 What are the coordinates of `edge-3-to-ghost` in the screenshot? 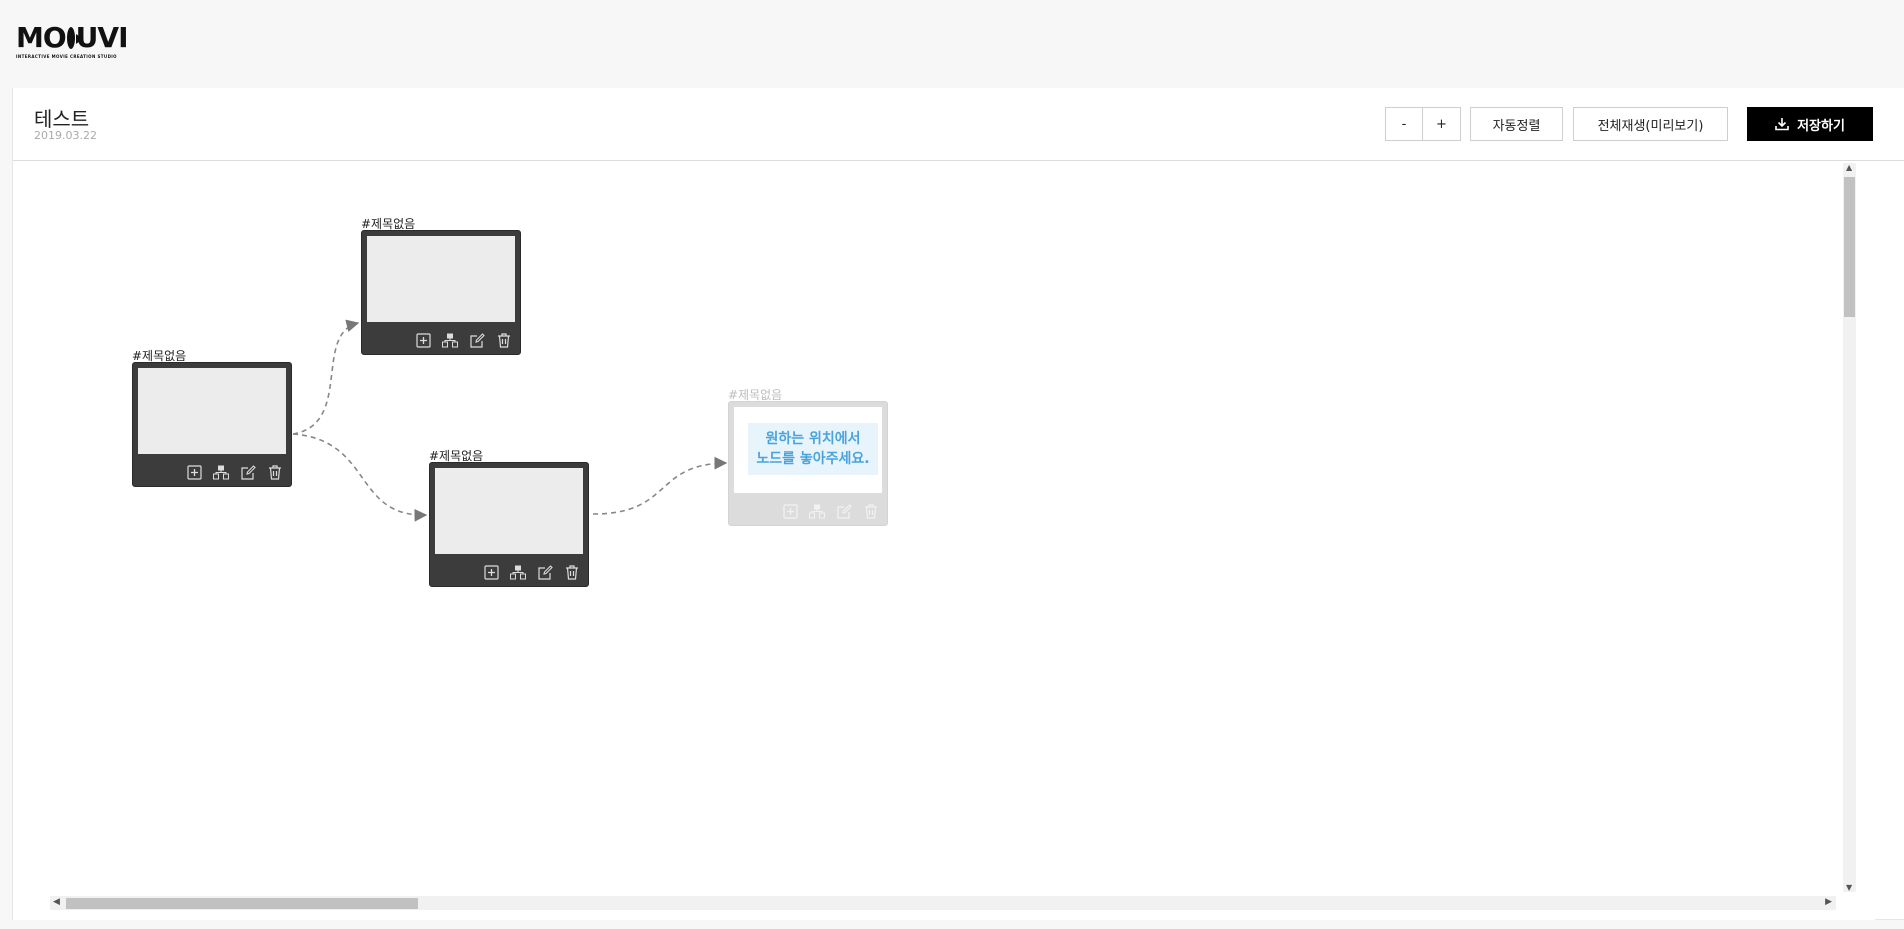 It's located at (660, 485).